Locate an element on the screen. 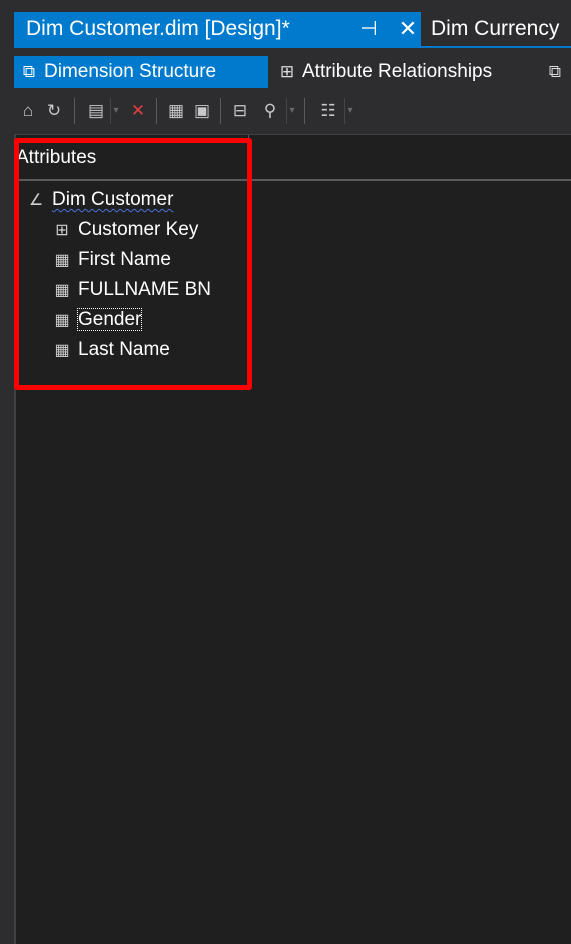 The width and height of the screenshot is (571, 944). zoom-icon: ⚲ is located at coordinates (270, 111).